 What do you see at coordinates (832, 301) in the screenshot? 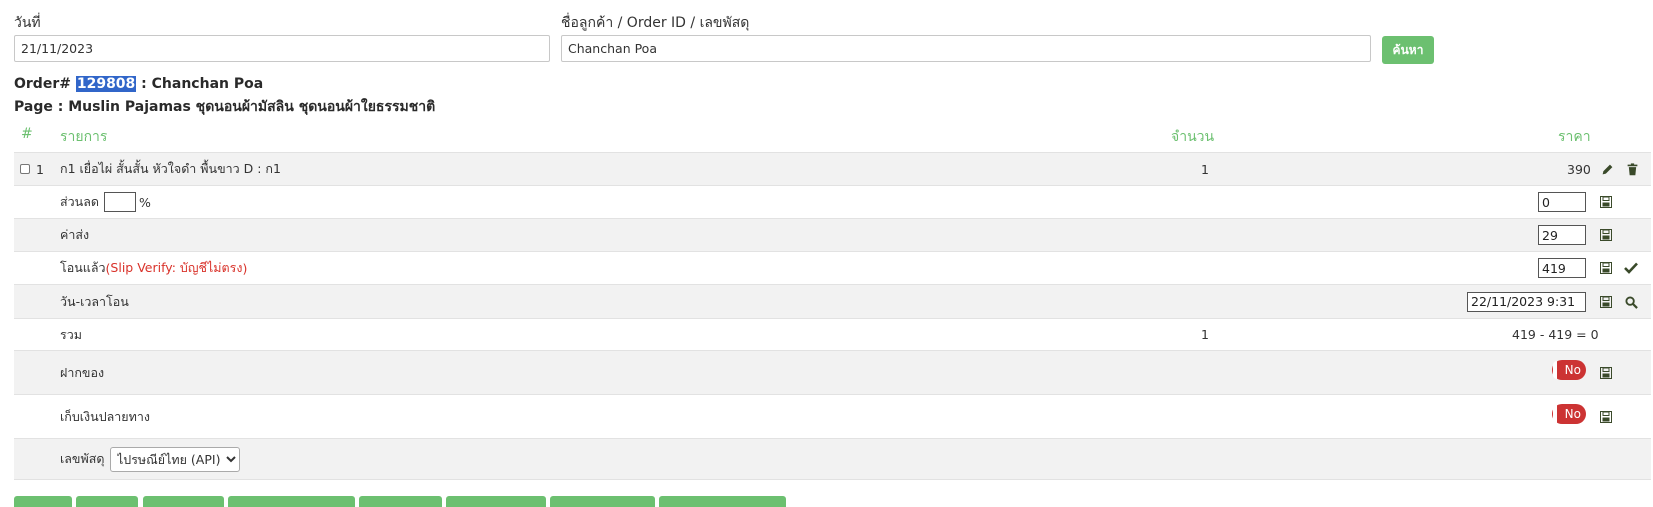
I see `table-row-transfer-time: วัน-เวลาโอน` at bounding box center [832, 301].